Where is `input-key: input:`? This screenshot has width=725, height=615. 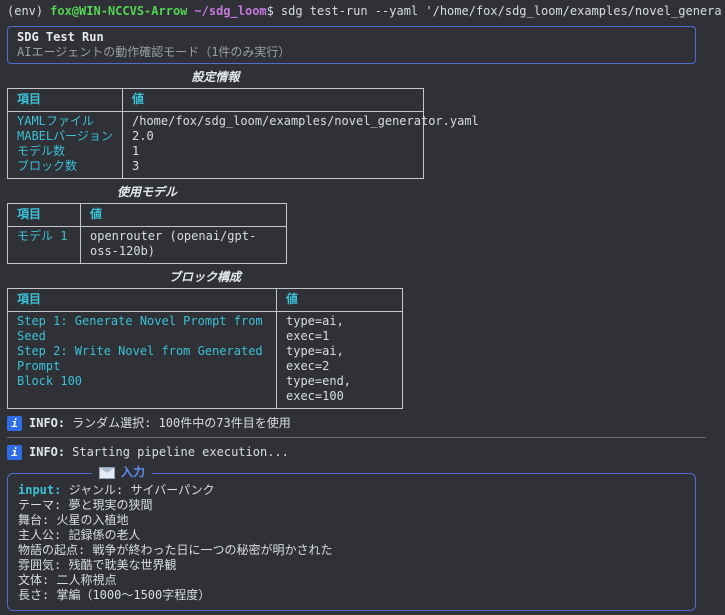 input-key: input: is located at coordinates (40, 490).